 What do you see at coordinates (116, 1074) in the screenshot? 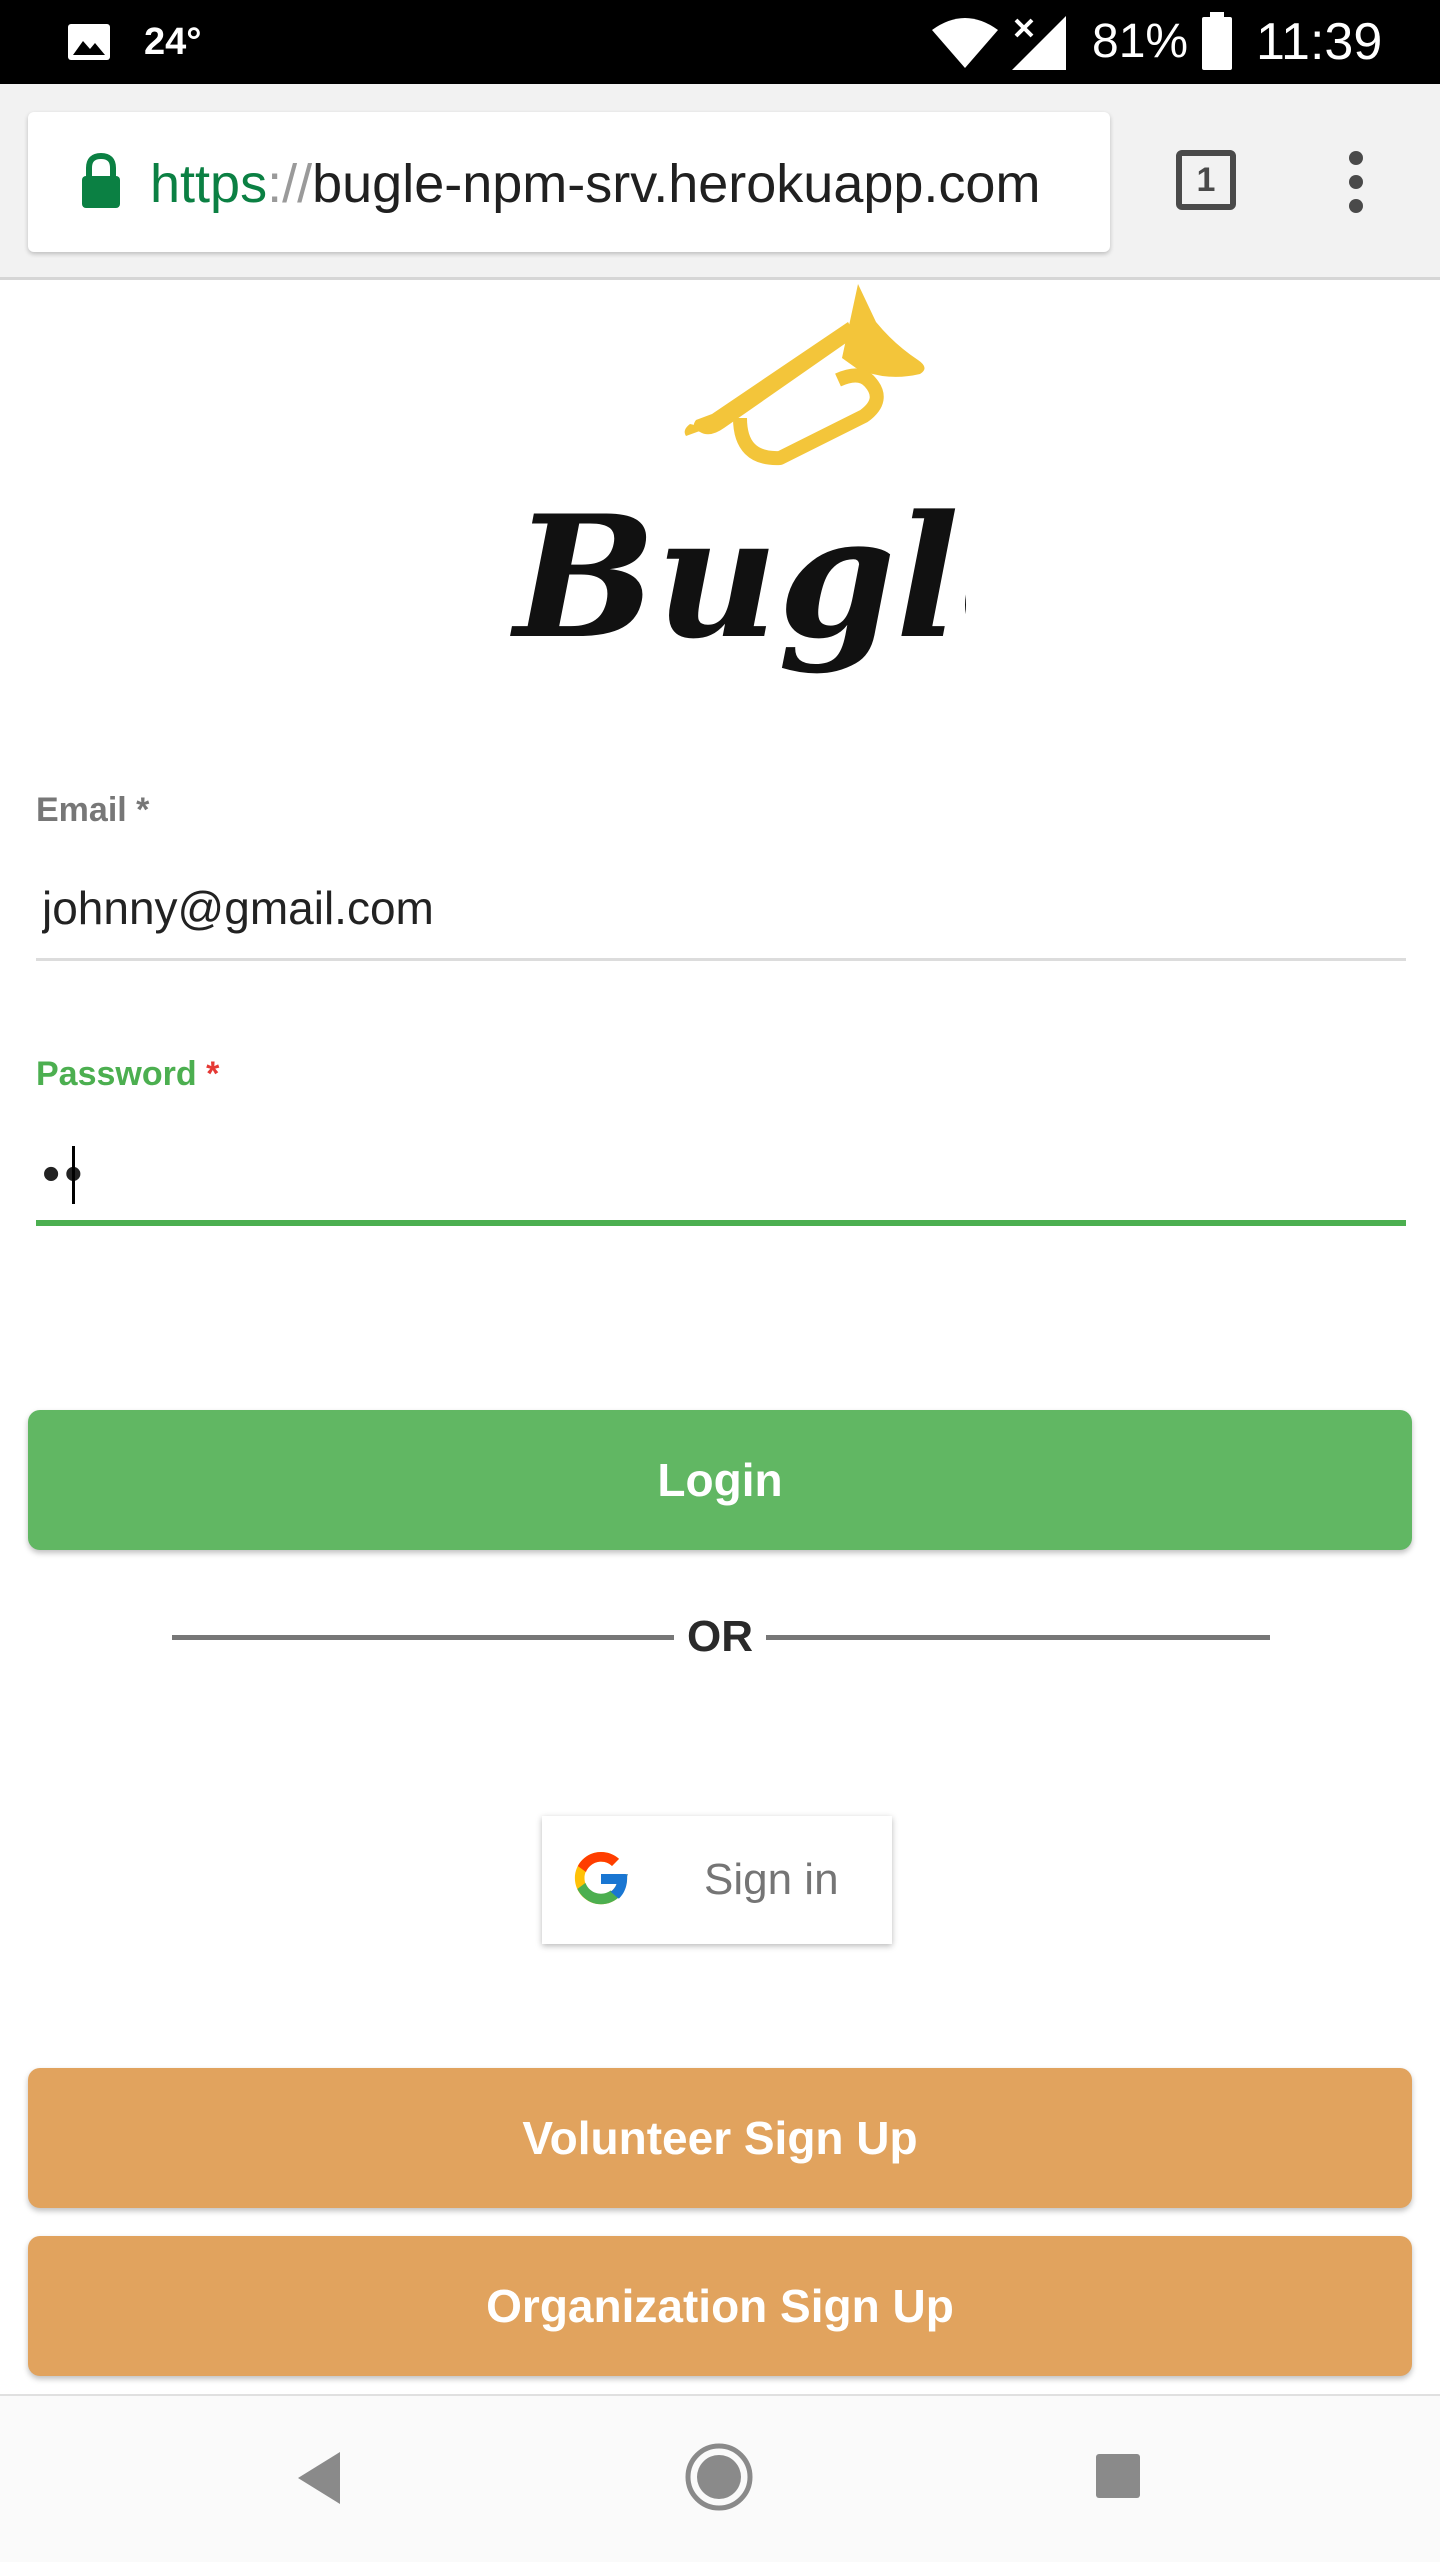
I see `password-label-text: Password` at bounding box center [116, 1074].